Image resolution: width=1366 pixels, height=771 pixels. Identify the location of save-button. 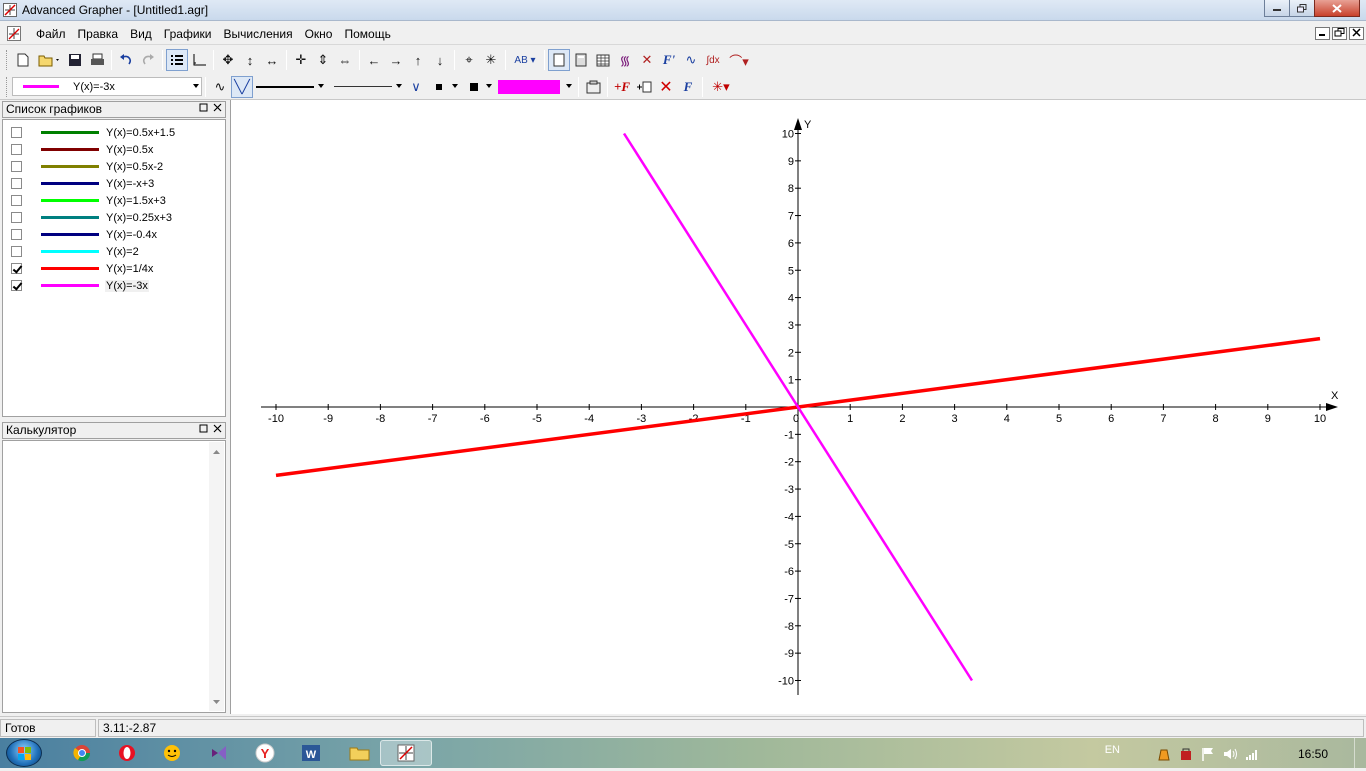
(75, 60).